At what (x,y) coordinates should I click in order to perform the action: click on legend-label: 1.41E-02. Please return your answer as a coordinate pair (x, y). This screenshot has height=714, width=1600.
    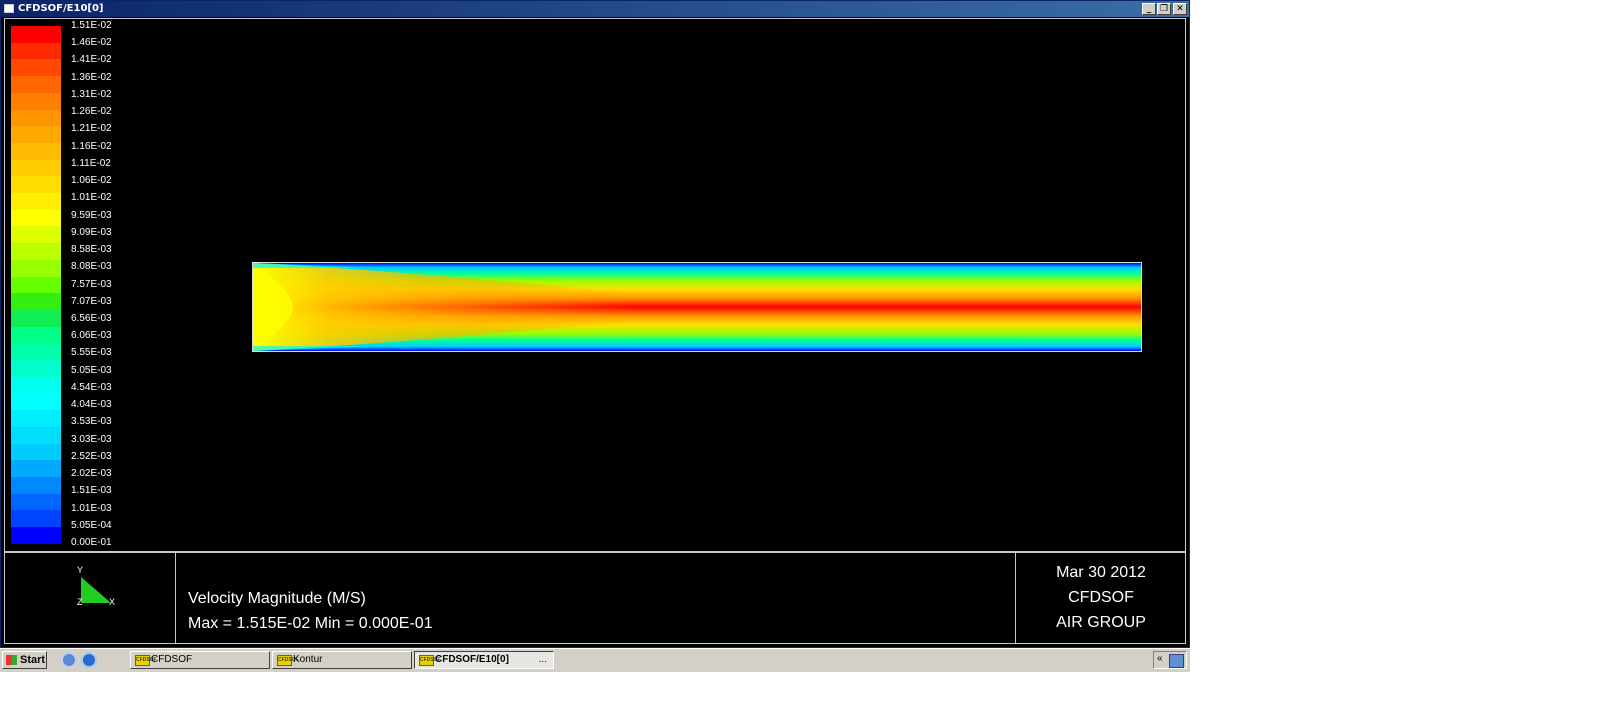
    Looking at the image, I should click on (91, 60).